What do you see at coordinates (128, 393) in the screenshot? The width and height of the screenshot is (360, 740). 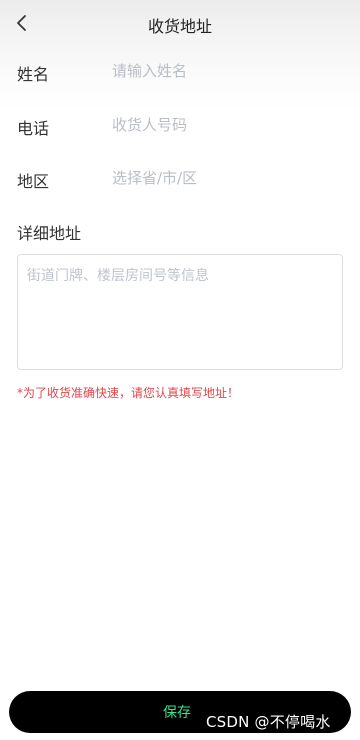 I see `address-tip: *为了收货准确快速，请您认真填写地址！` at bounding box center [128, 393].